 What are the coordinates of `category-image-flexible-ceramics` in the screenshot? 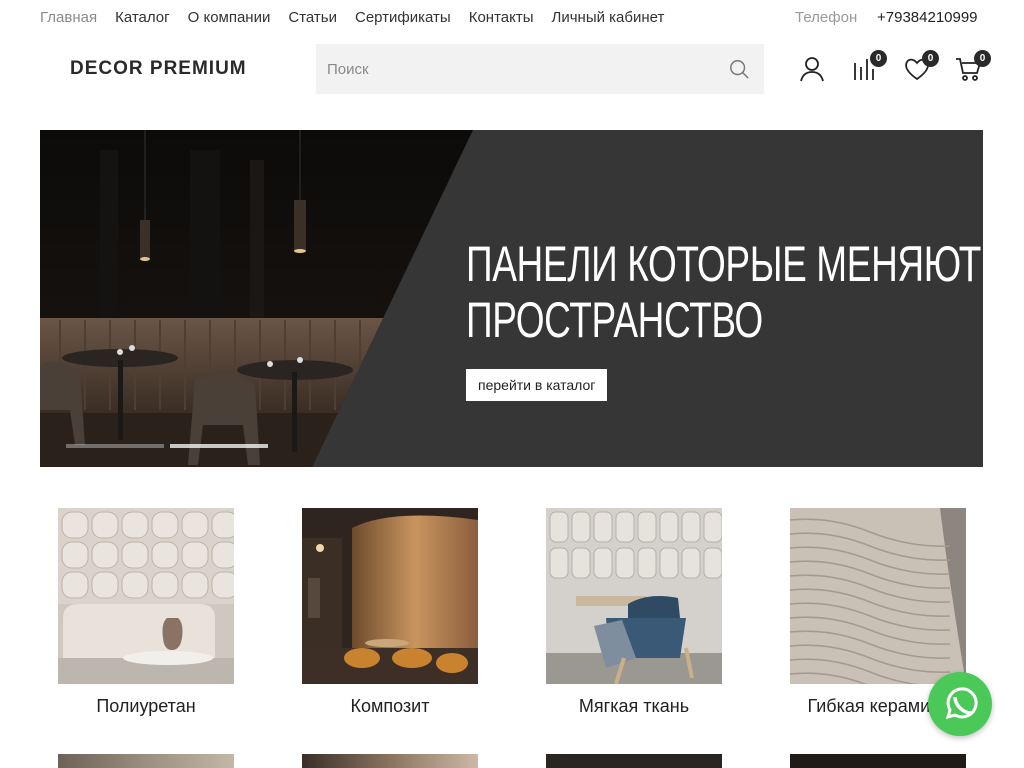 It's located at (878, 596).